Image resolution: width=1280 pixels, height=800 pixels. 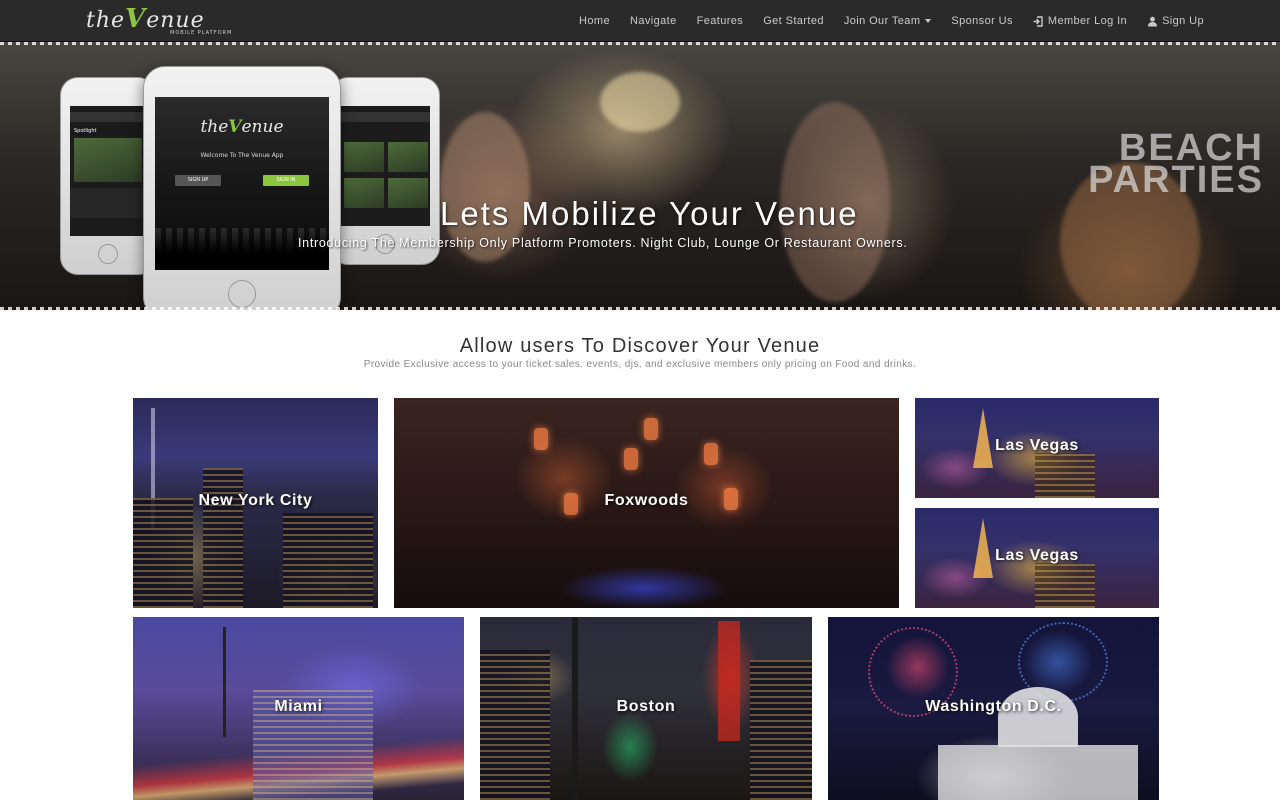 What do you see at coordinates (928, 21) in the screenshot?
I see `caret-down-icon` at bounding box center [928, 21].